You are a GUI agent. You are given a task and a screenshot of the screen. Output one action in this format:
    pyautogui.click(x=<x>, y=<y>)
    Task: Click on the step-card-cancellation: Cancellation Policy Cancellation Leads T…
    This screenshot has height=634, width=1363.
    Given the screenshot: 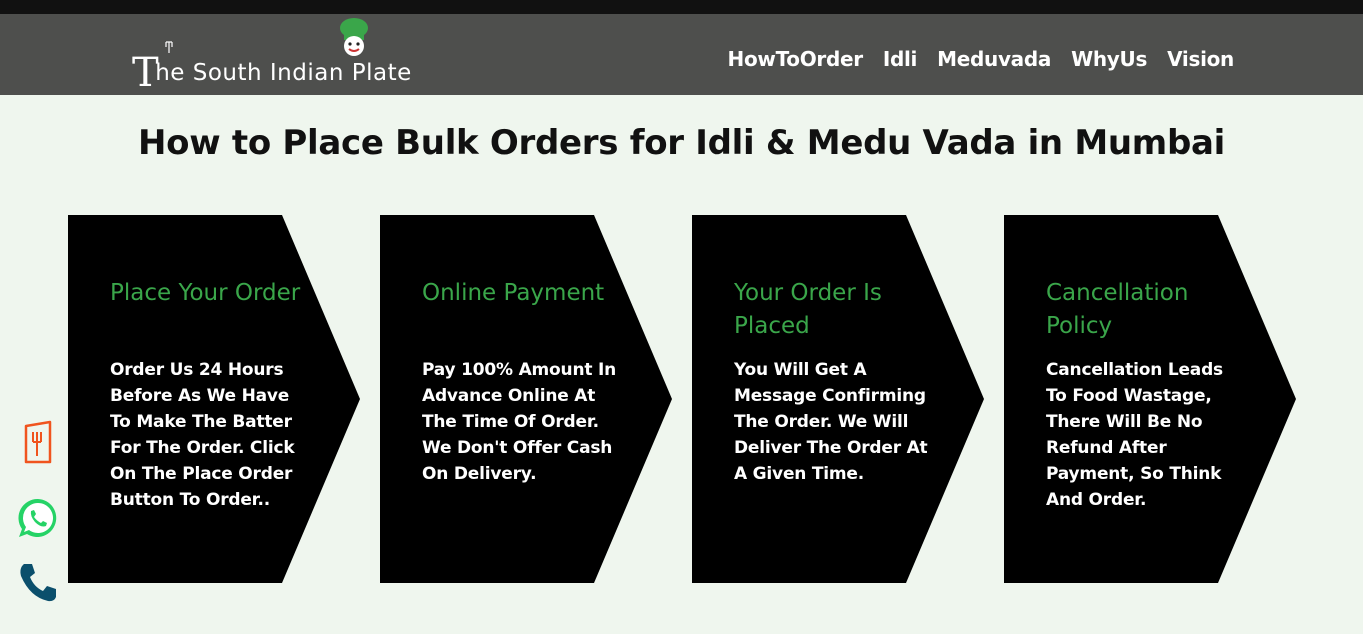 What is the action you would take?
    pyautogui.click(x=1150, y=399)
    